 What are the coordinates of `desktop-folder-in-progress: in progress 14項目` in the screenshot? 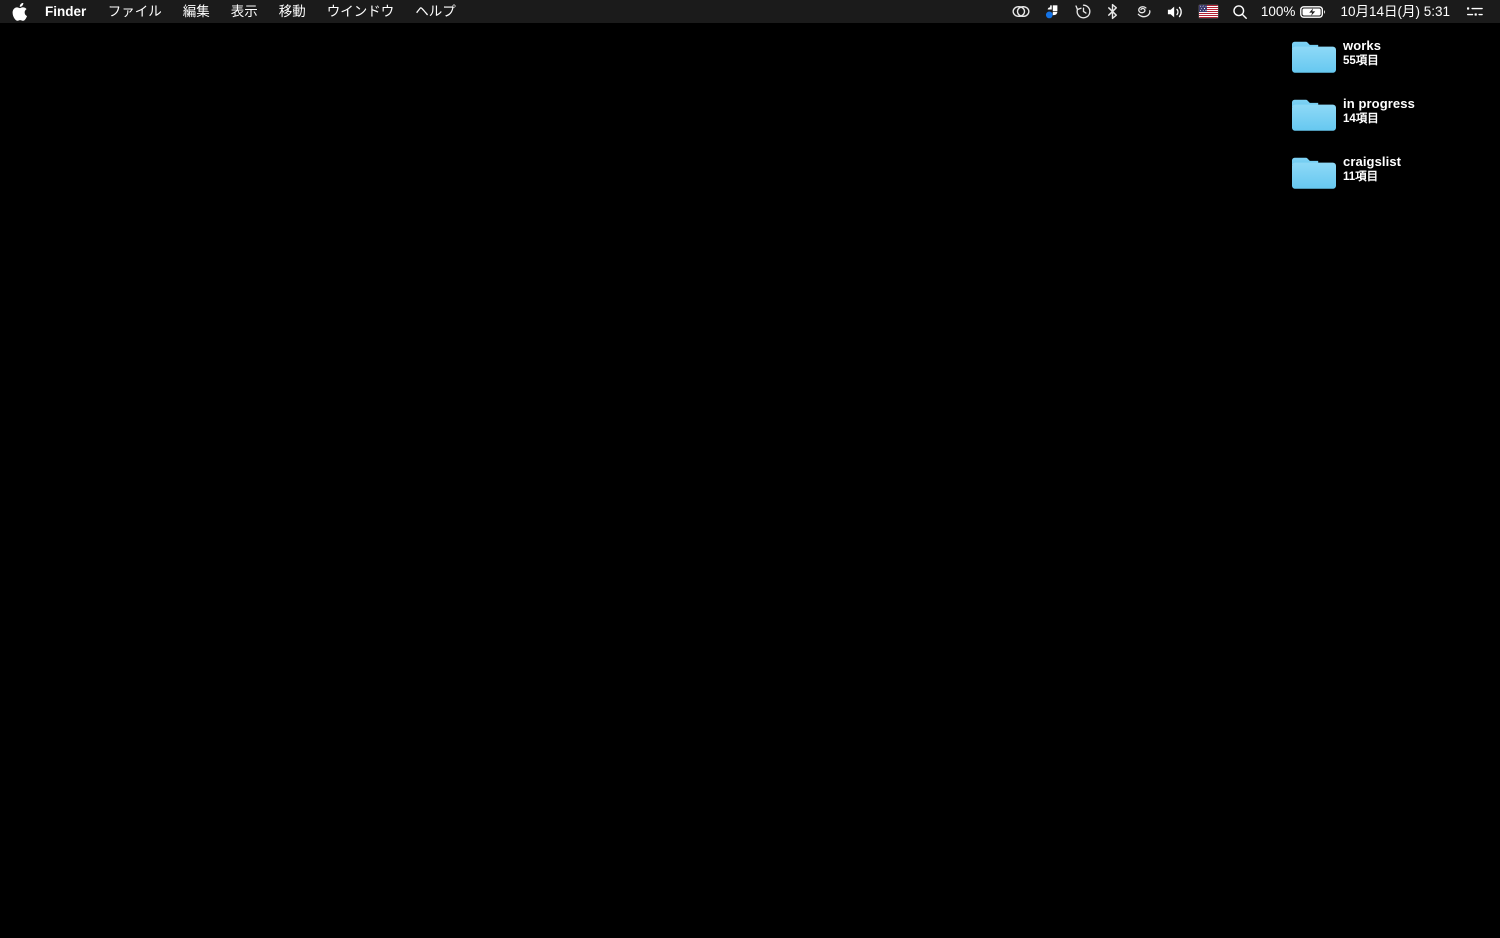 It's located at (1388, 120).